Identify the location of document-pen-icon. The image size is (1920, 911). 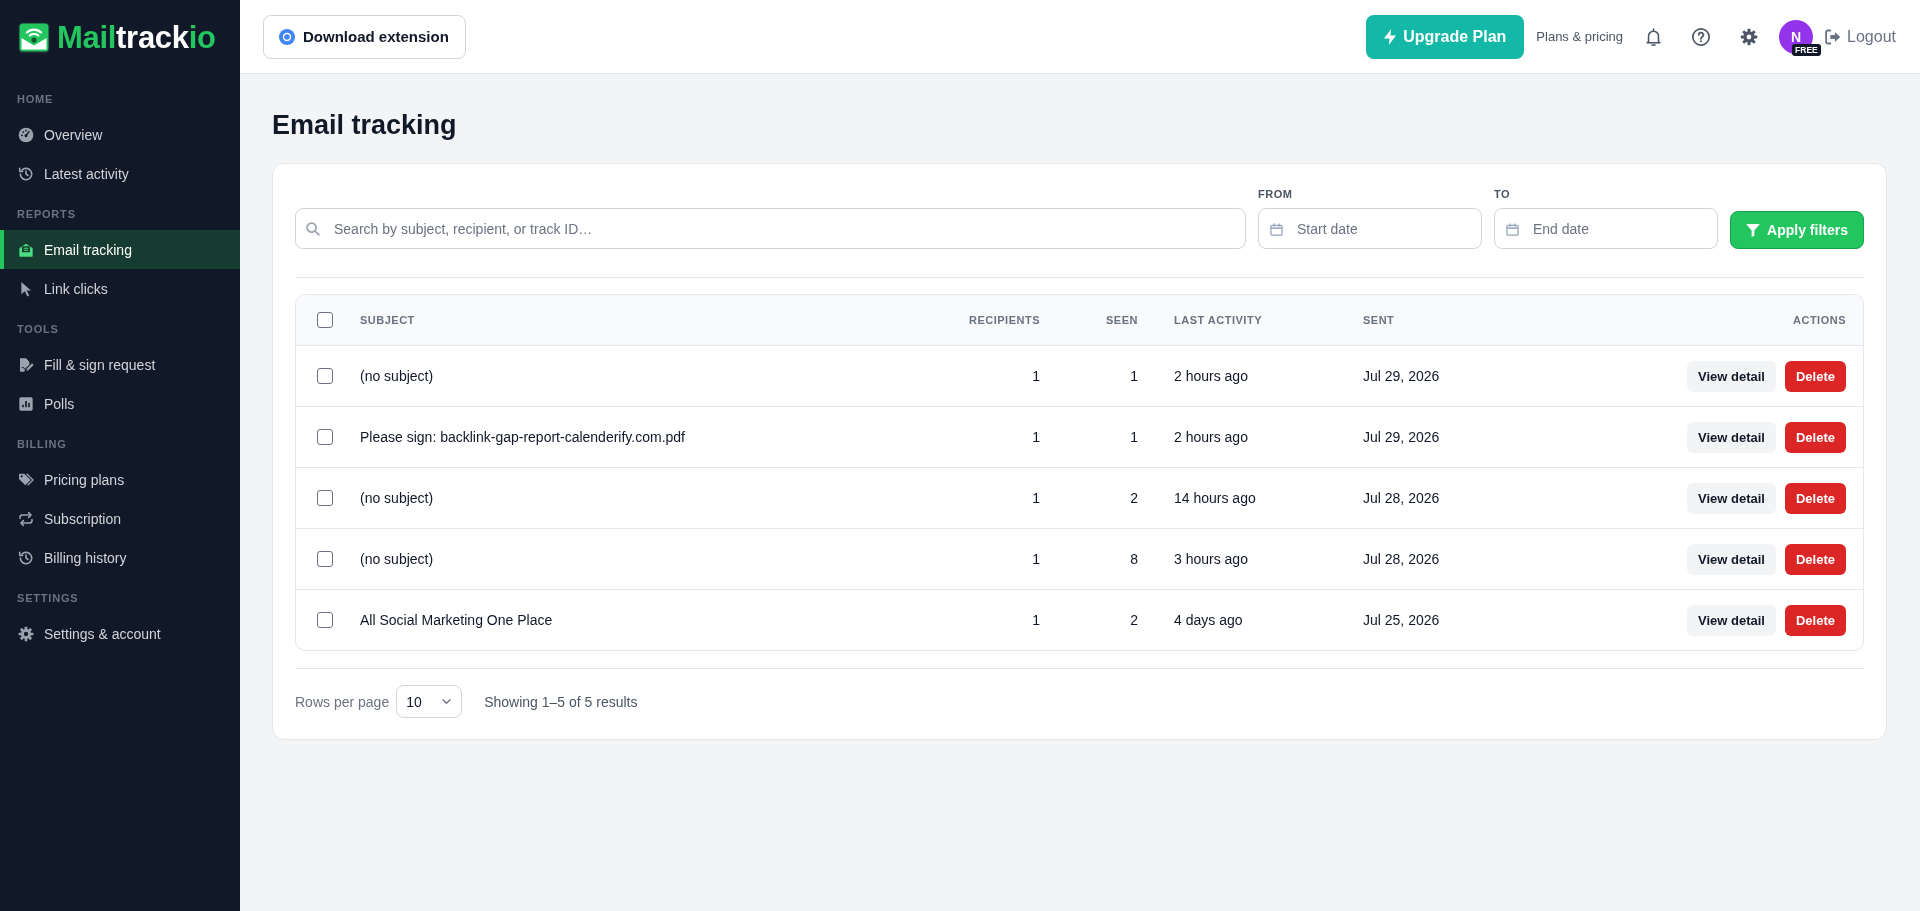
(26, 364).